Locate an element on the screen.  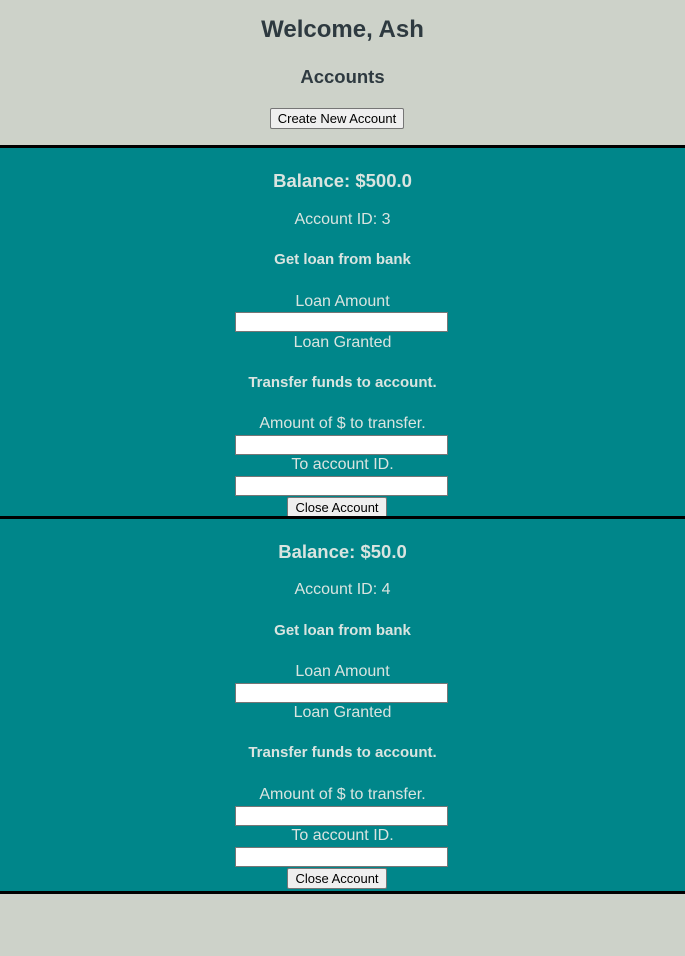
account-id: Account ID: 3 is located at coordinates (342, 219).